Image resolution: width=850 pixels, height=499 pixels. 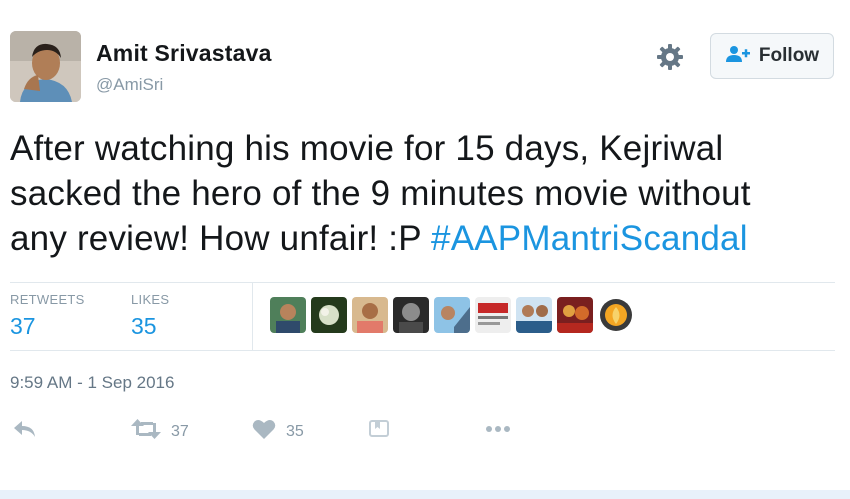 I want to click on reply-button, so click(x=25, y=431).